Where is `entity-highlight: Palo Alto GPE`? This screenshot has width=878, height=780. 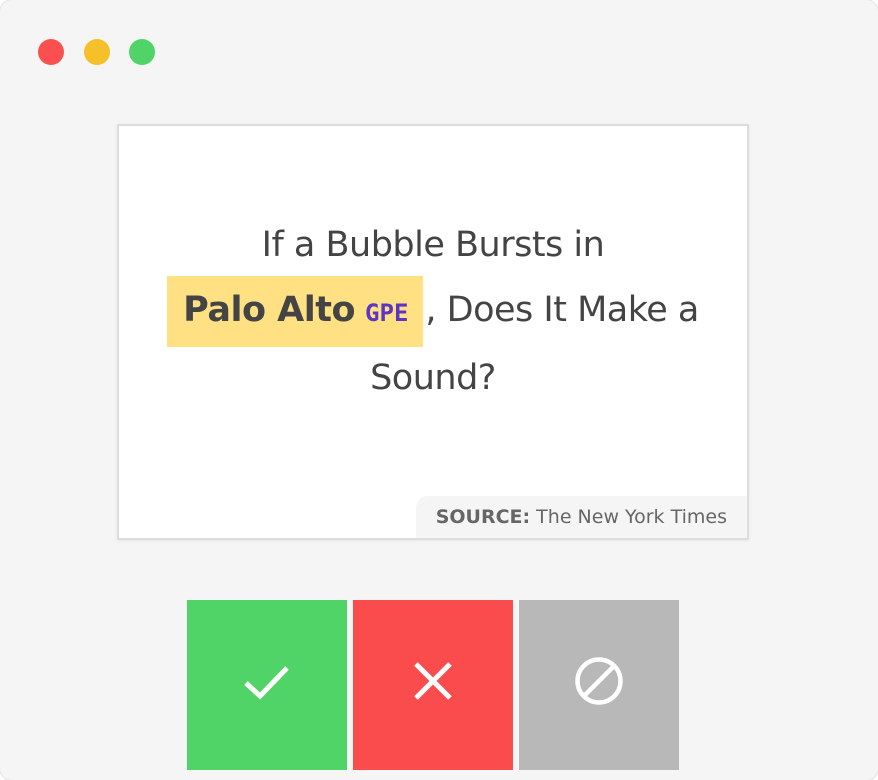 entity-highlight: Palo Alto GPE is located at coordinates (295, 311).